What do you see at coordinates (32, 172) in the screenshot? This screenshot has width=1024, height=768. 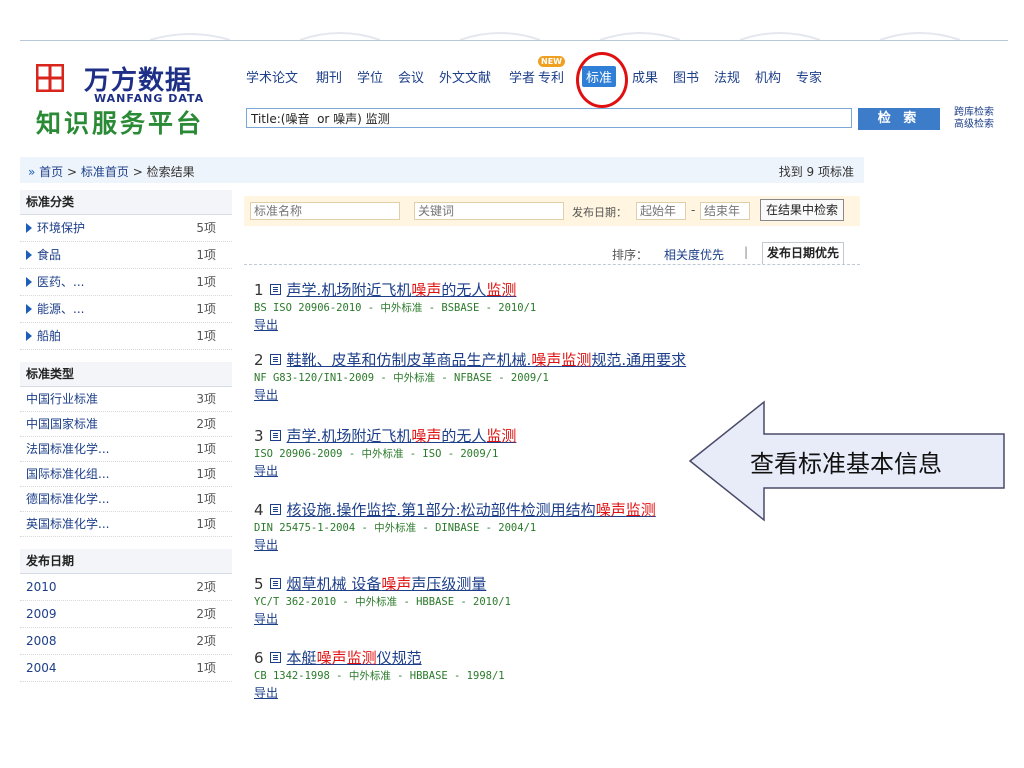 I see `breadcrumb-prefix-icon: »` at bounding box center [32, 172].